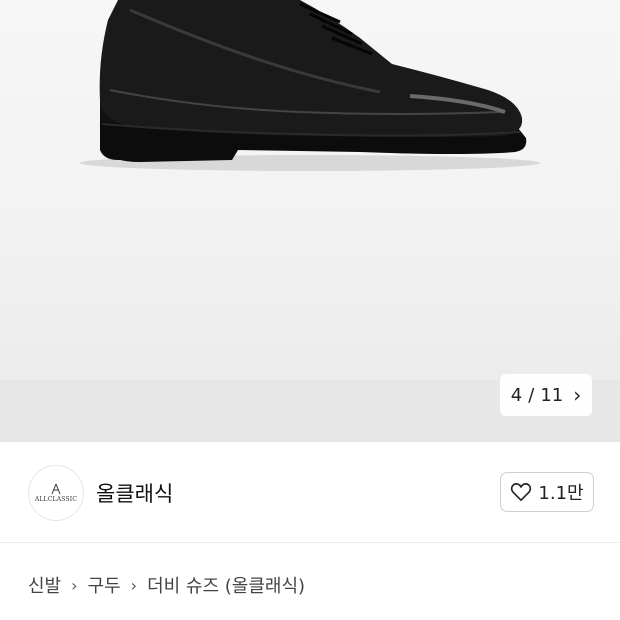  Describe the element at coordinates (56, 499) in the screenshot. I see `seller-logo-text: ALLCLASSIC` at that location.